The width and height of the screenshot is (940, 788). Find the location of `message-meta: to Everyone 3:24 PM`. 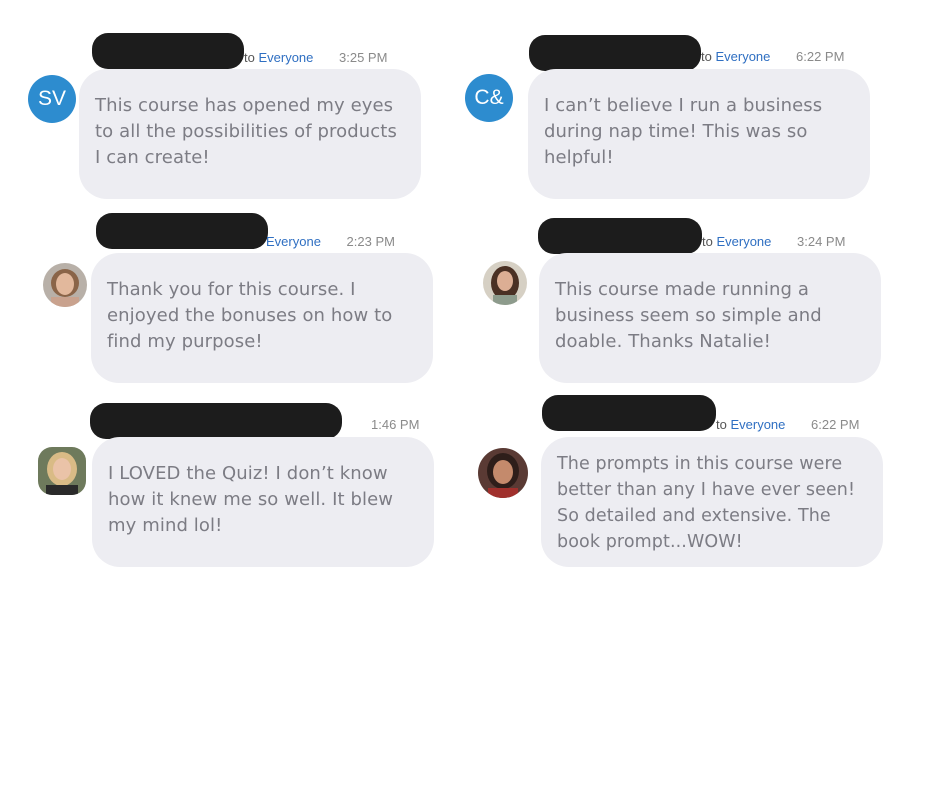

message-meta: to Everyone 3:24 PM is located at coordinates (773, 241).